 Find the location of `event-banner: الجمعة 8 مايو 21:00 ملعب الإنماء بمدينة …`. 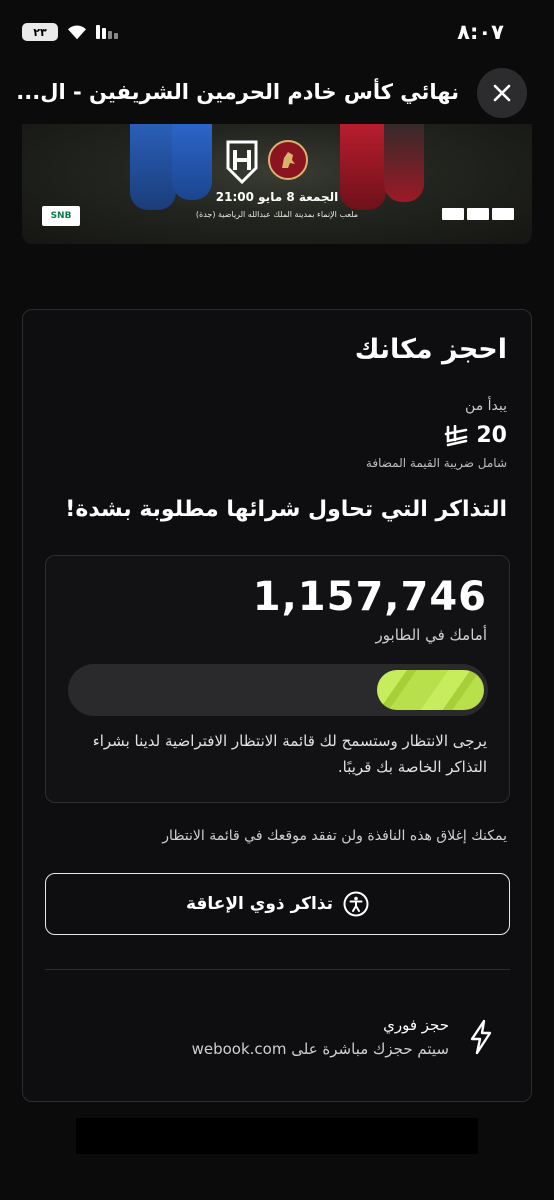

event-banner: الجمعة 8 مايو 21:00 ملعب الإنماء بمدينة … is located at coordinates (277, 184).